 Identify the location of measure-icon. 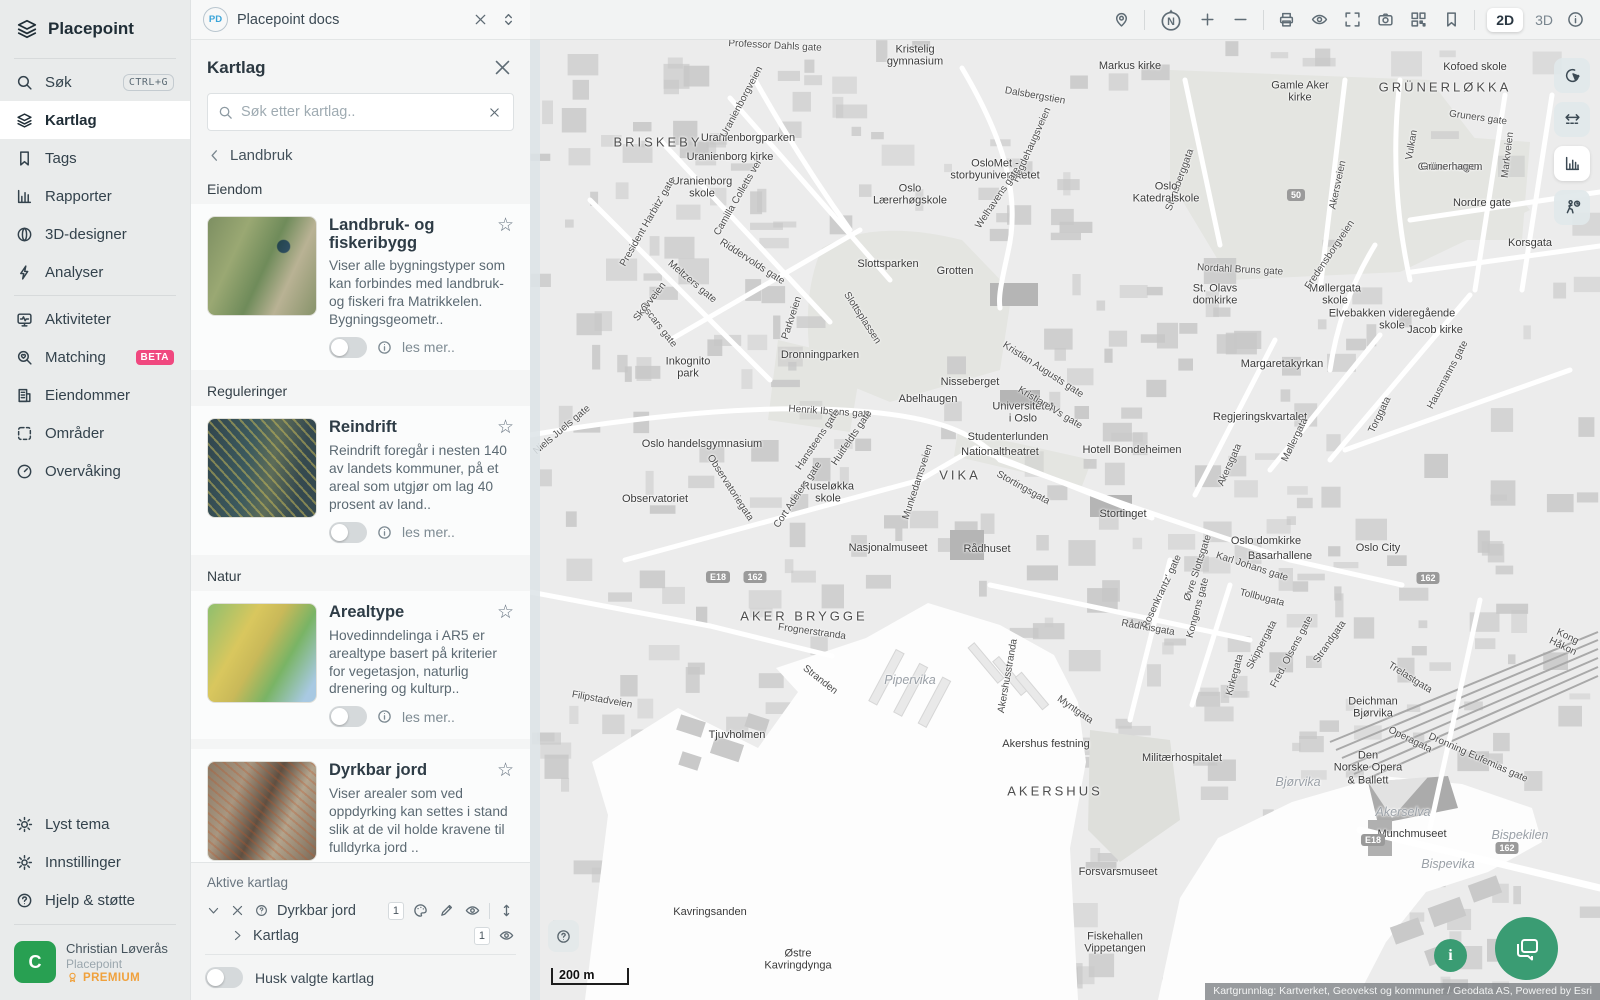
(1572, 119).